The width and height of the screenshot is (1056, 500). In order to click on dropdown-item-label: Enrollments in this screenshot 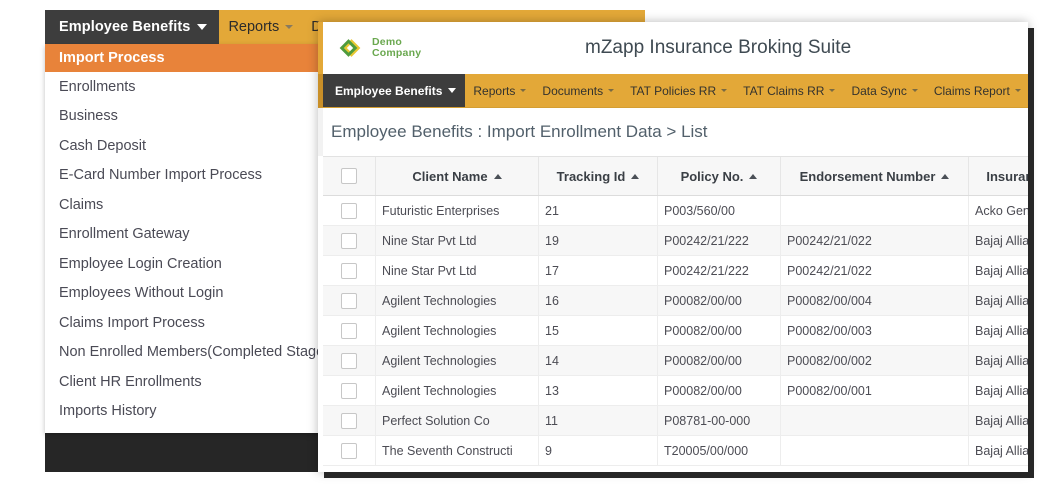, I will do `click(97, 86)`.